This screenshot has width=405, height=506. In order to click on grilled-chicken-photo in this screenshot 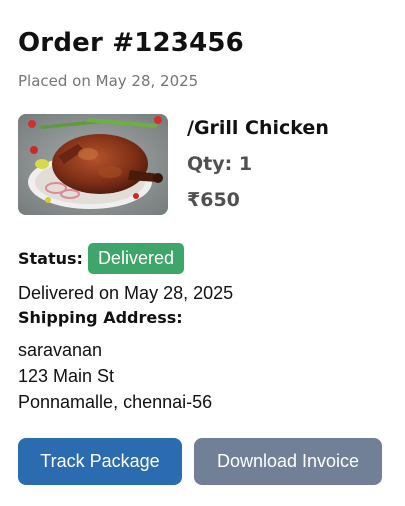, I will do `click(93, 164)`.